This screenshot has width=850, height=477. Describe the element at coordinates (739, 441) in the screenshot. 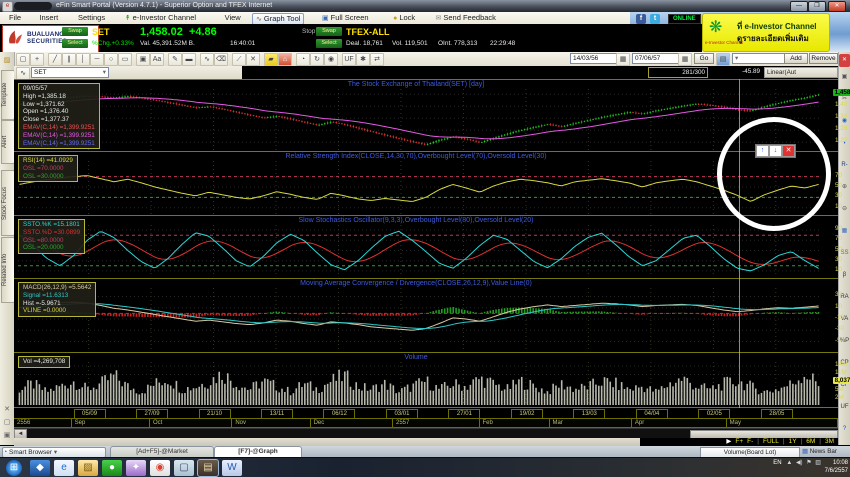

I see `zoom-preset-fplus: F+` at that location.